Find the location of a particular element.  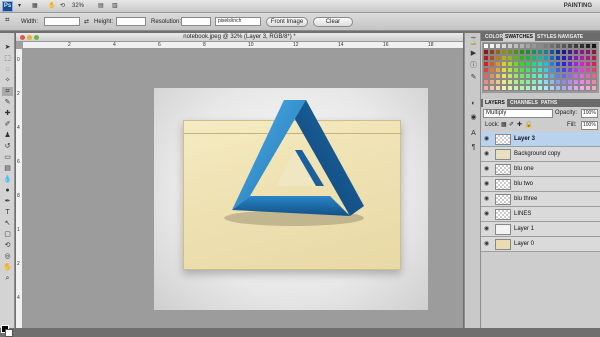

view-extras-button: ▦ is located at coordinates (35, 6).